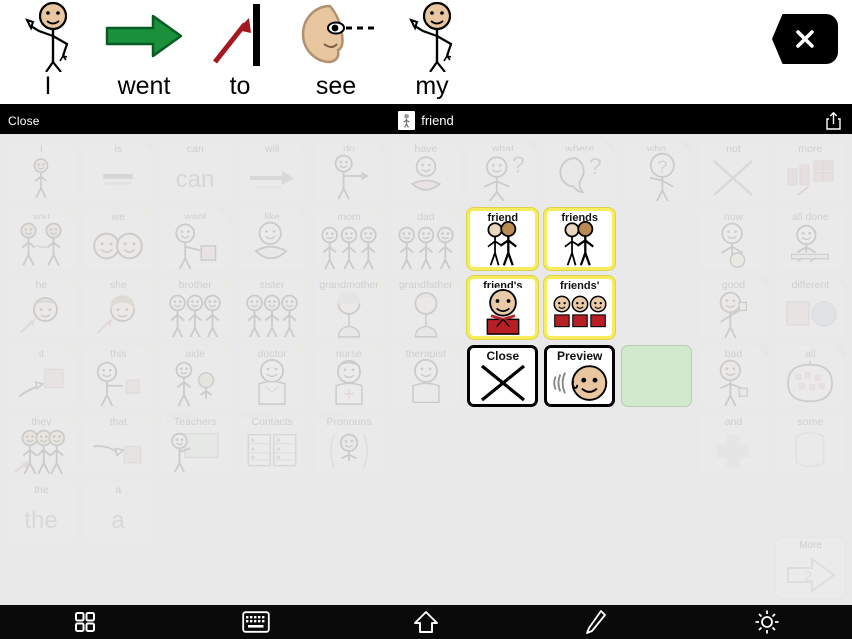 This screenshot has width=852, height=639. What do you see at coordinates (733, 307) in the screenshot?
I see `board-cell-good: good` at bounding box center [733, 307].